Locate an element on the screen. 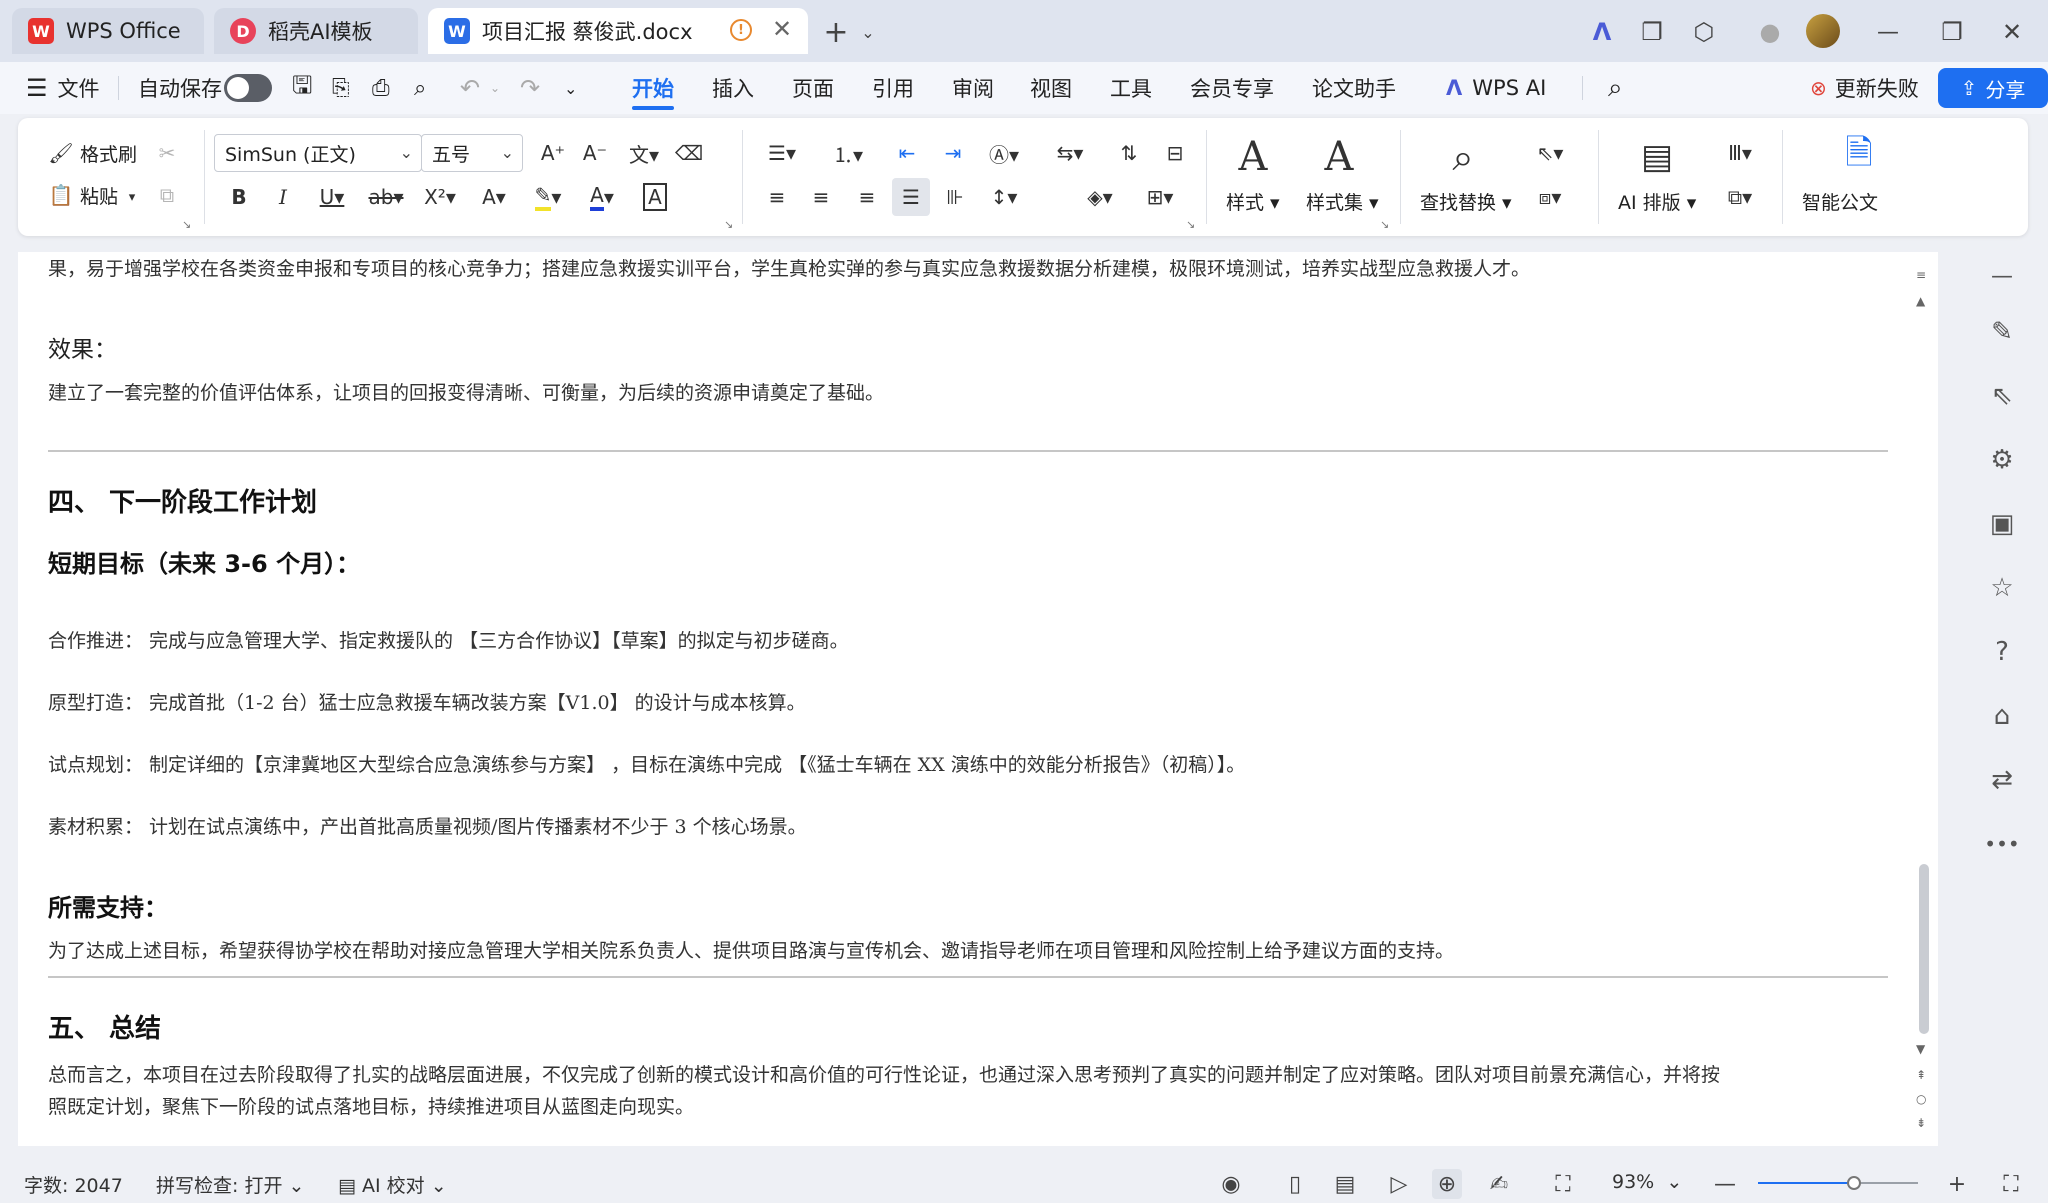  collapse-sidebar-icon: — is located at coordinates (2002, 276).